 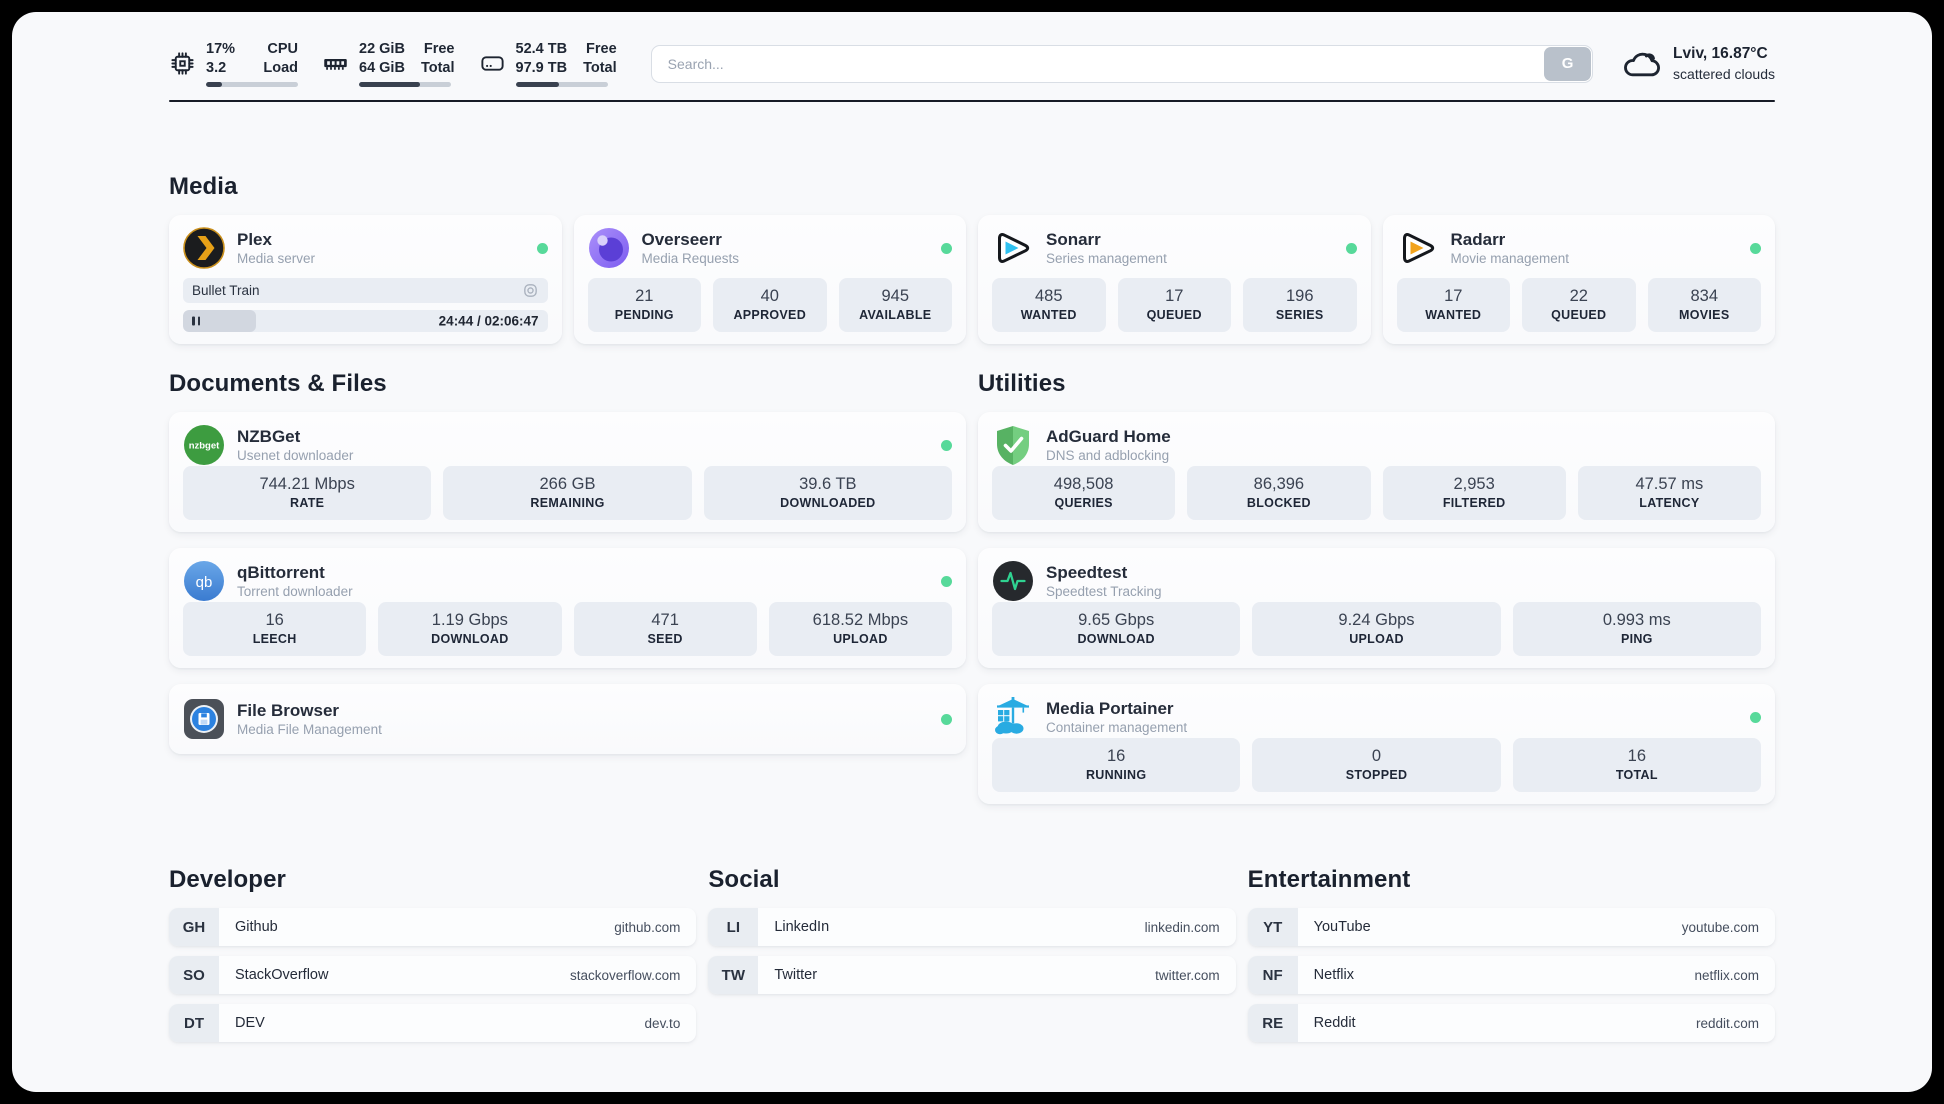 I want to click on link-abbr-badge: SO, so click(x=194, y=975).